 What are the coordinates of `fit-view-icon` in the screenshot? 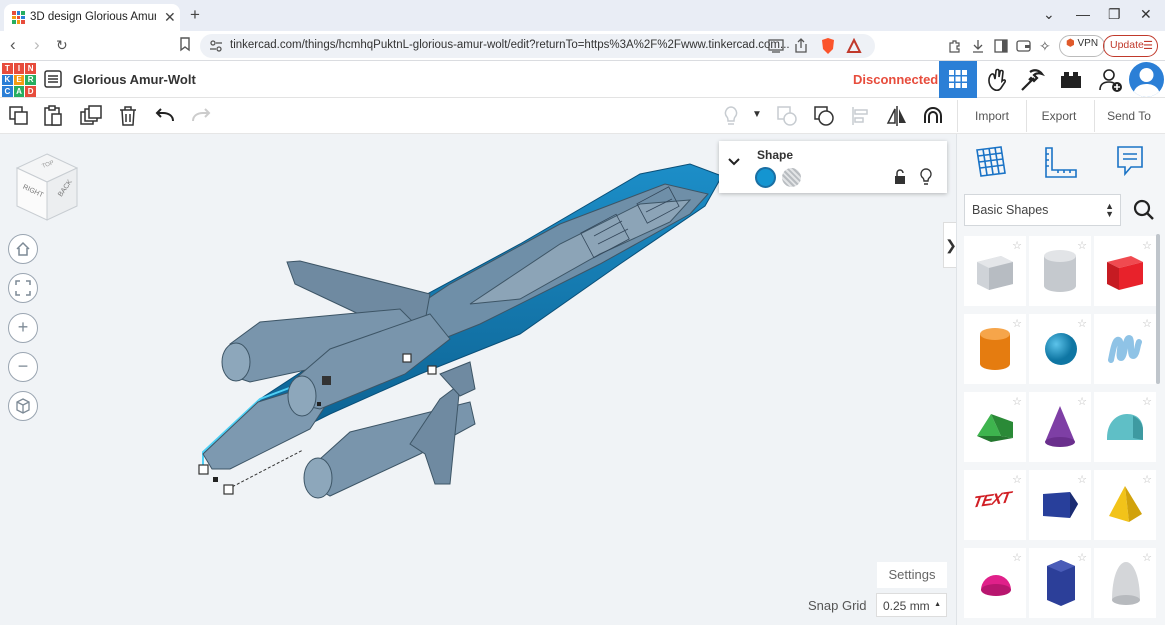 It's located at (23, 288).